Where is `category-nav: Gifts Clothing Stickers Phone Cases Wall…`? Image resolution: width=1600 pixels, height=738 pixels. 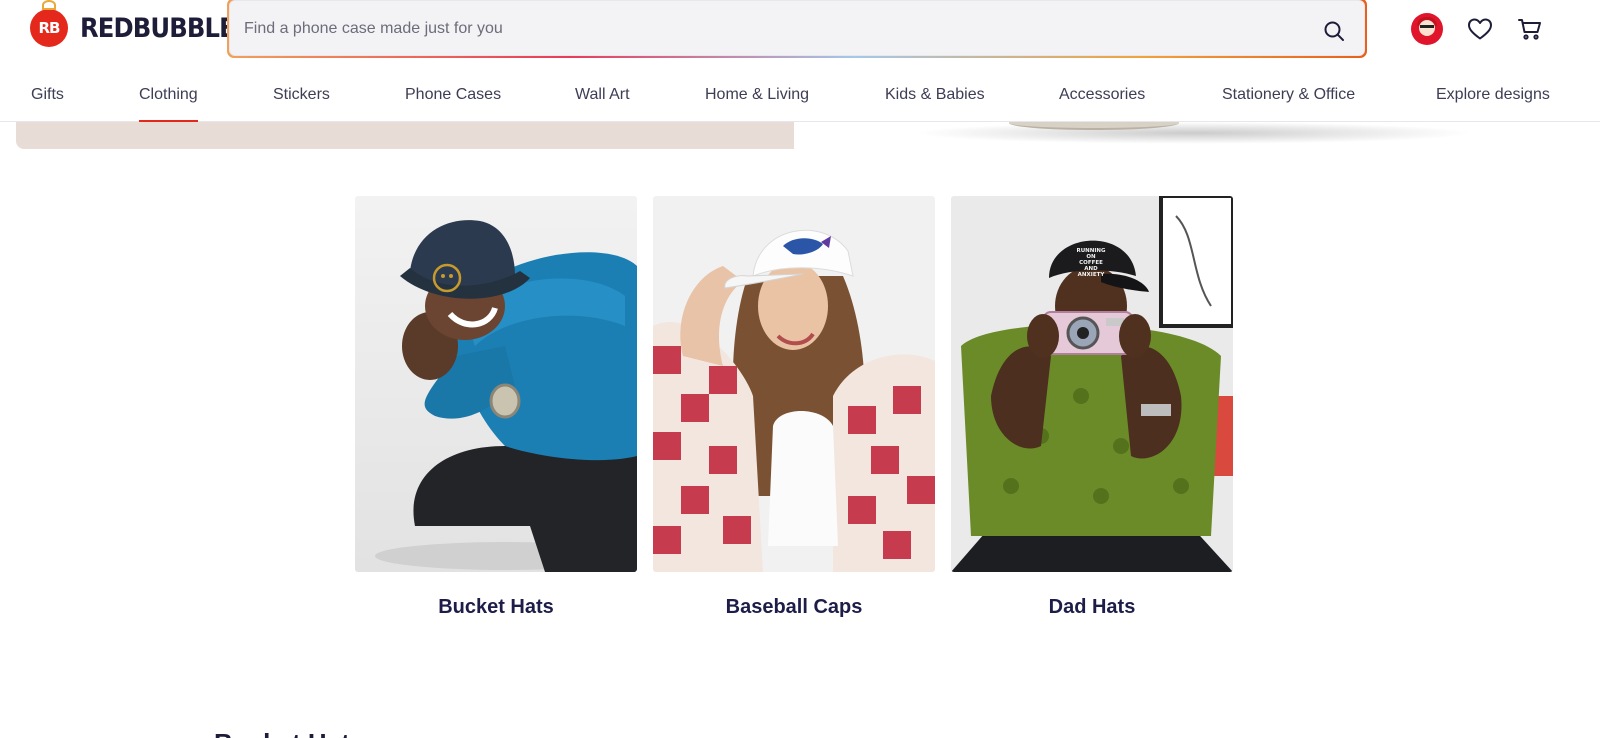
category-nav: Gifts Clothing Stickers Phone Cases Wall… is located at coordinates (800, 100).